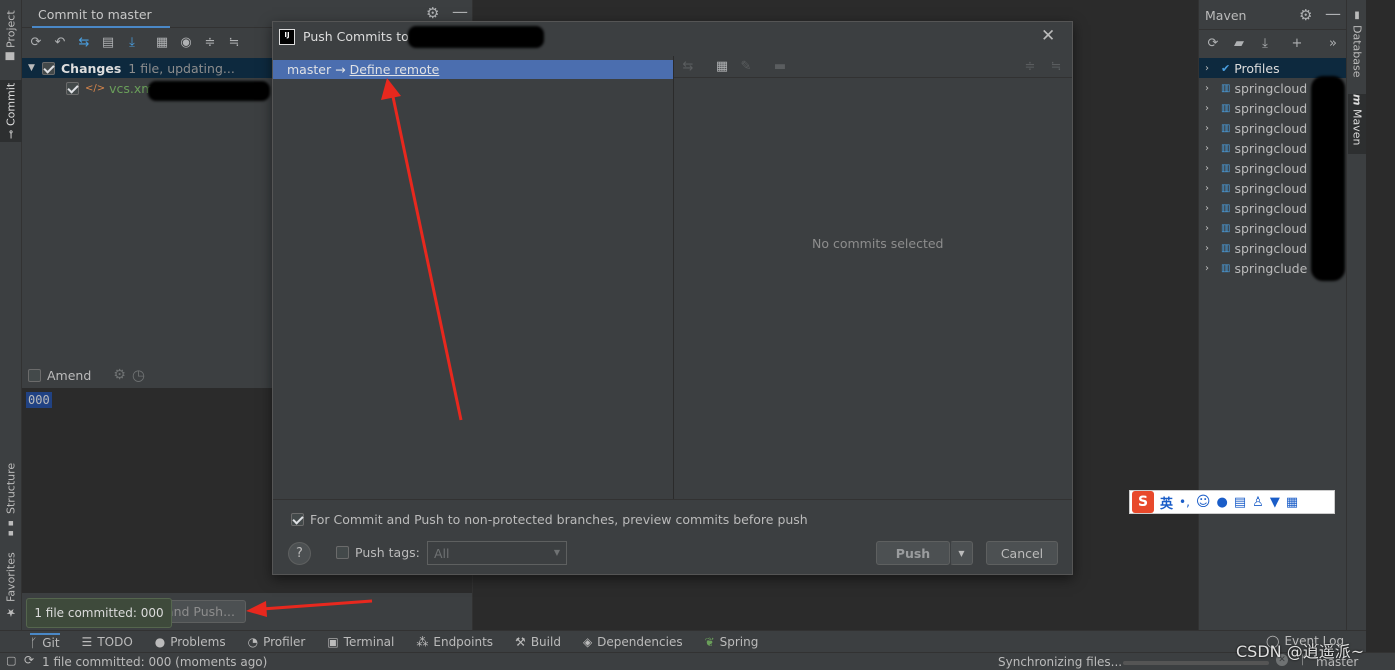  What do you see at coordinates (1333, 43) in the screenshot?
I see `more-icon: »` at bounding box center [1333, 43].